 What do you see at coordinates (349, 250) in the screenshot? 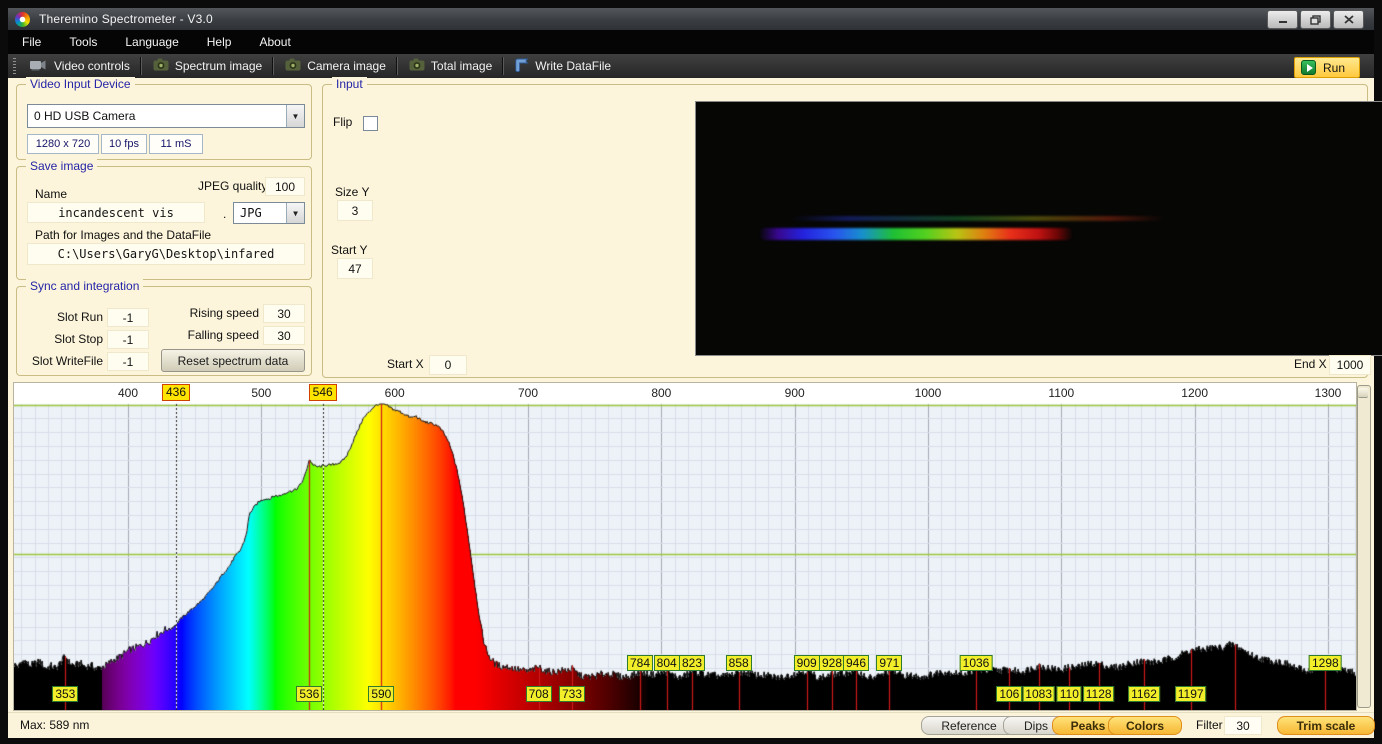
I see `start-y-label: Start Y` at bounding box center [349, 250].